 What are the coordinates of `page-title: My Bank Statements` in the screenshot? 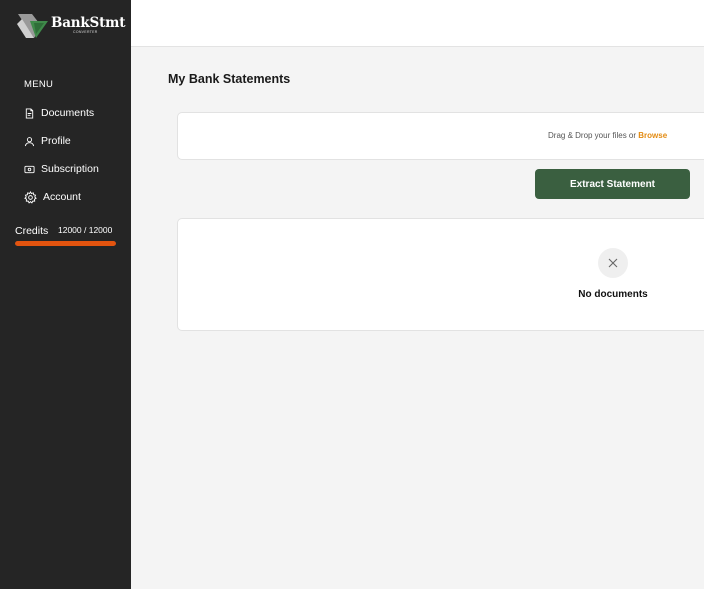 It's located at (229, 79).